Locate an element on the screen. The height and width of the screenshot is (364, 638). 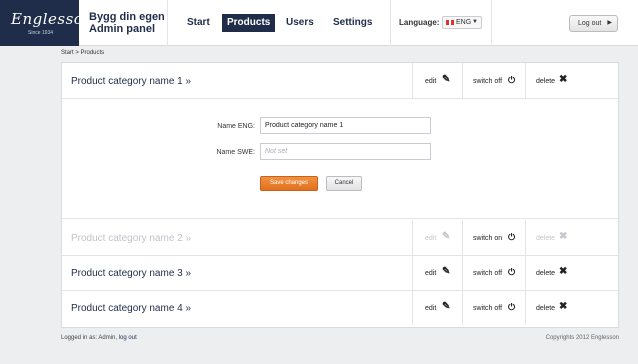
logo-since: Since 1934 is located at coordinates (41, 33).